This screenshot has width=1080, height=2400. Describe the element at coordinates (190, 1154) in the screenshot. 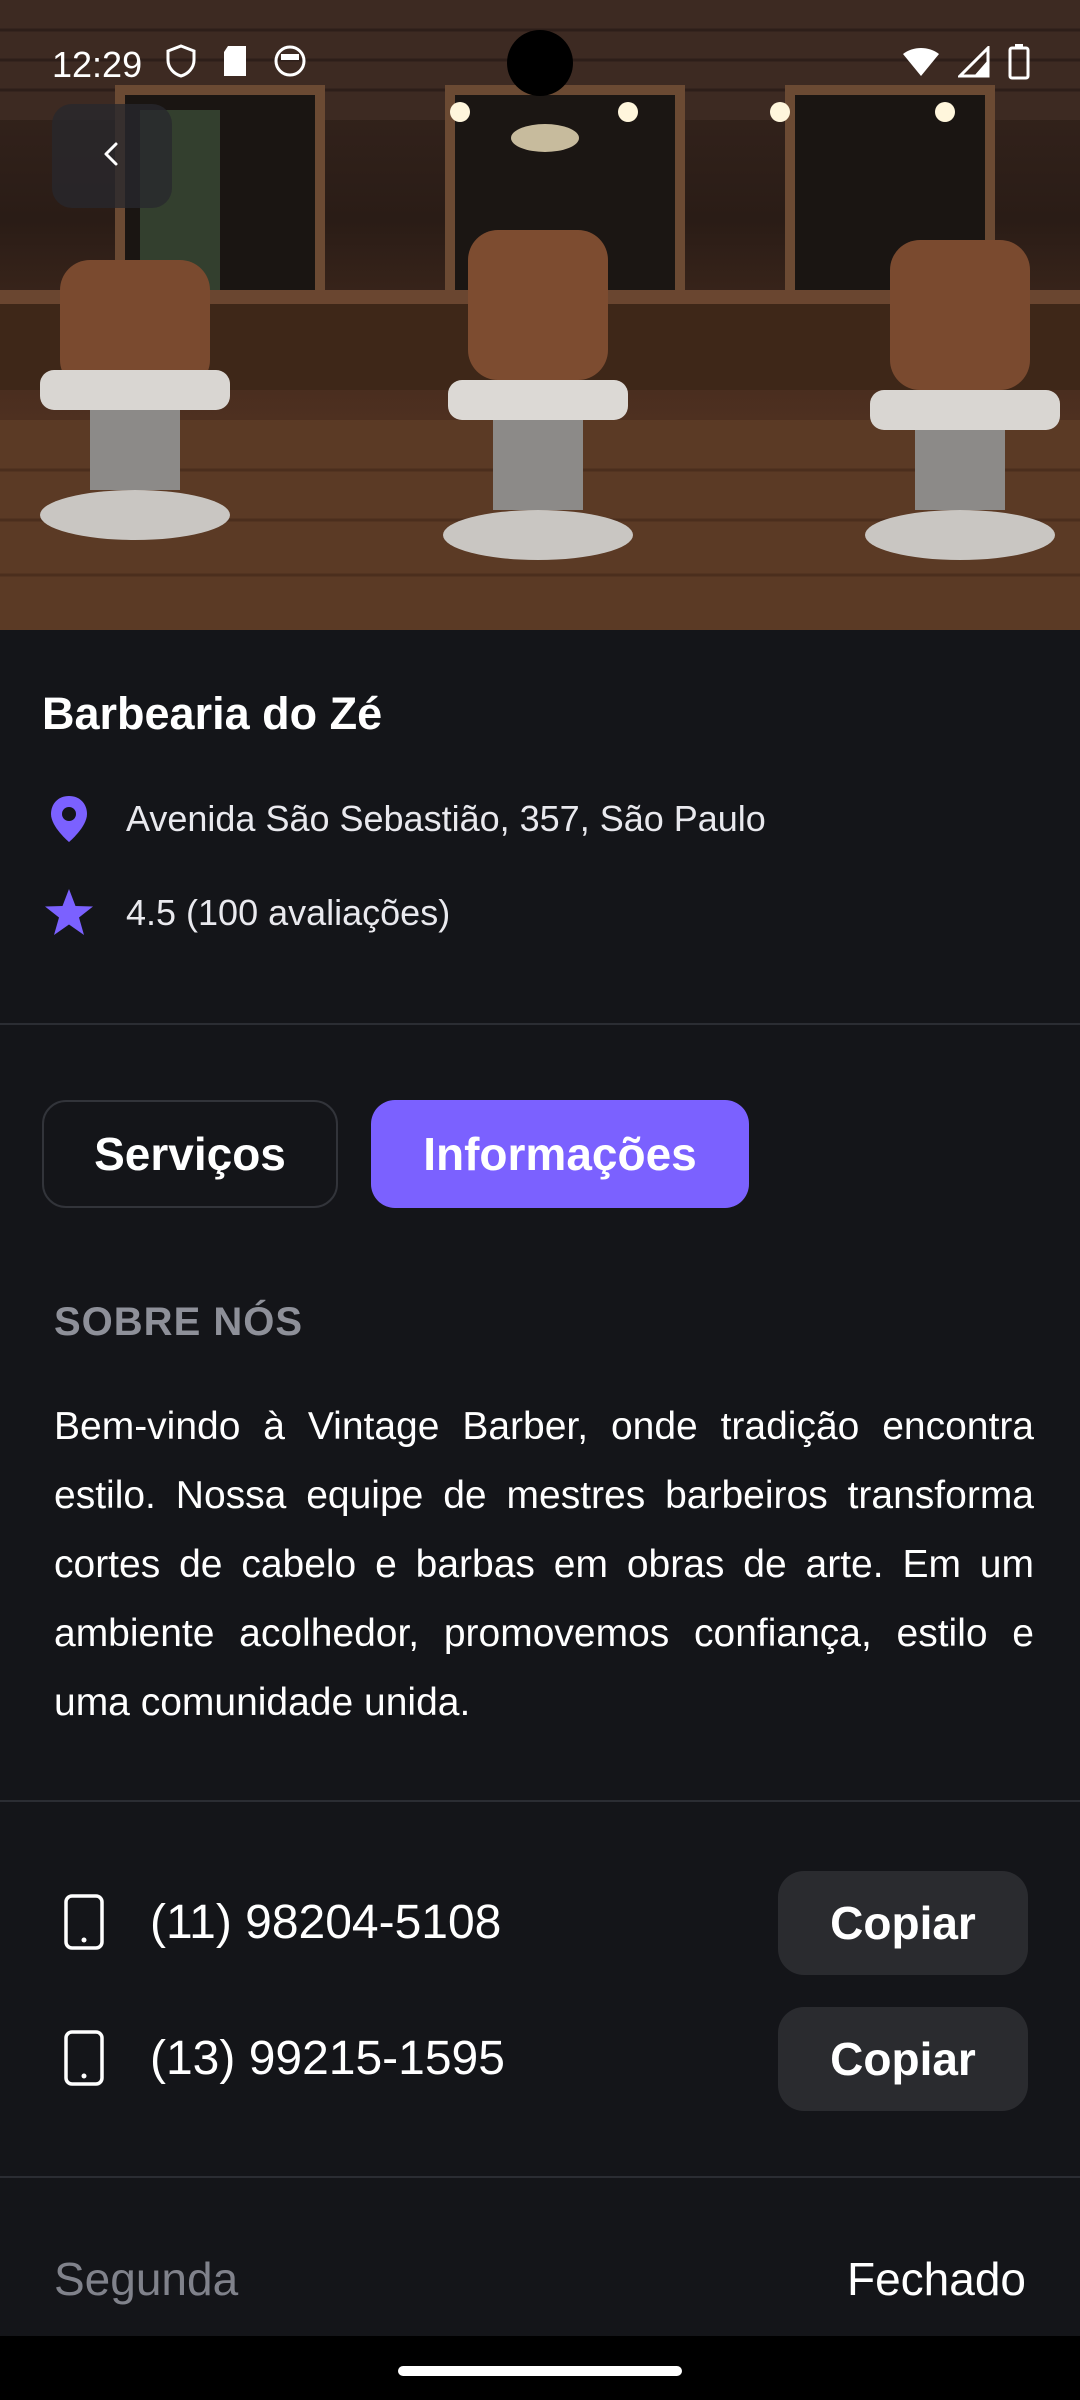

I see `tab-servicos: Serviços` at that location.